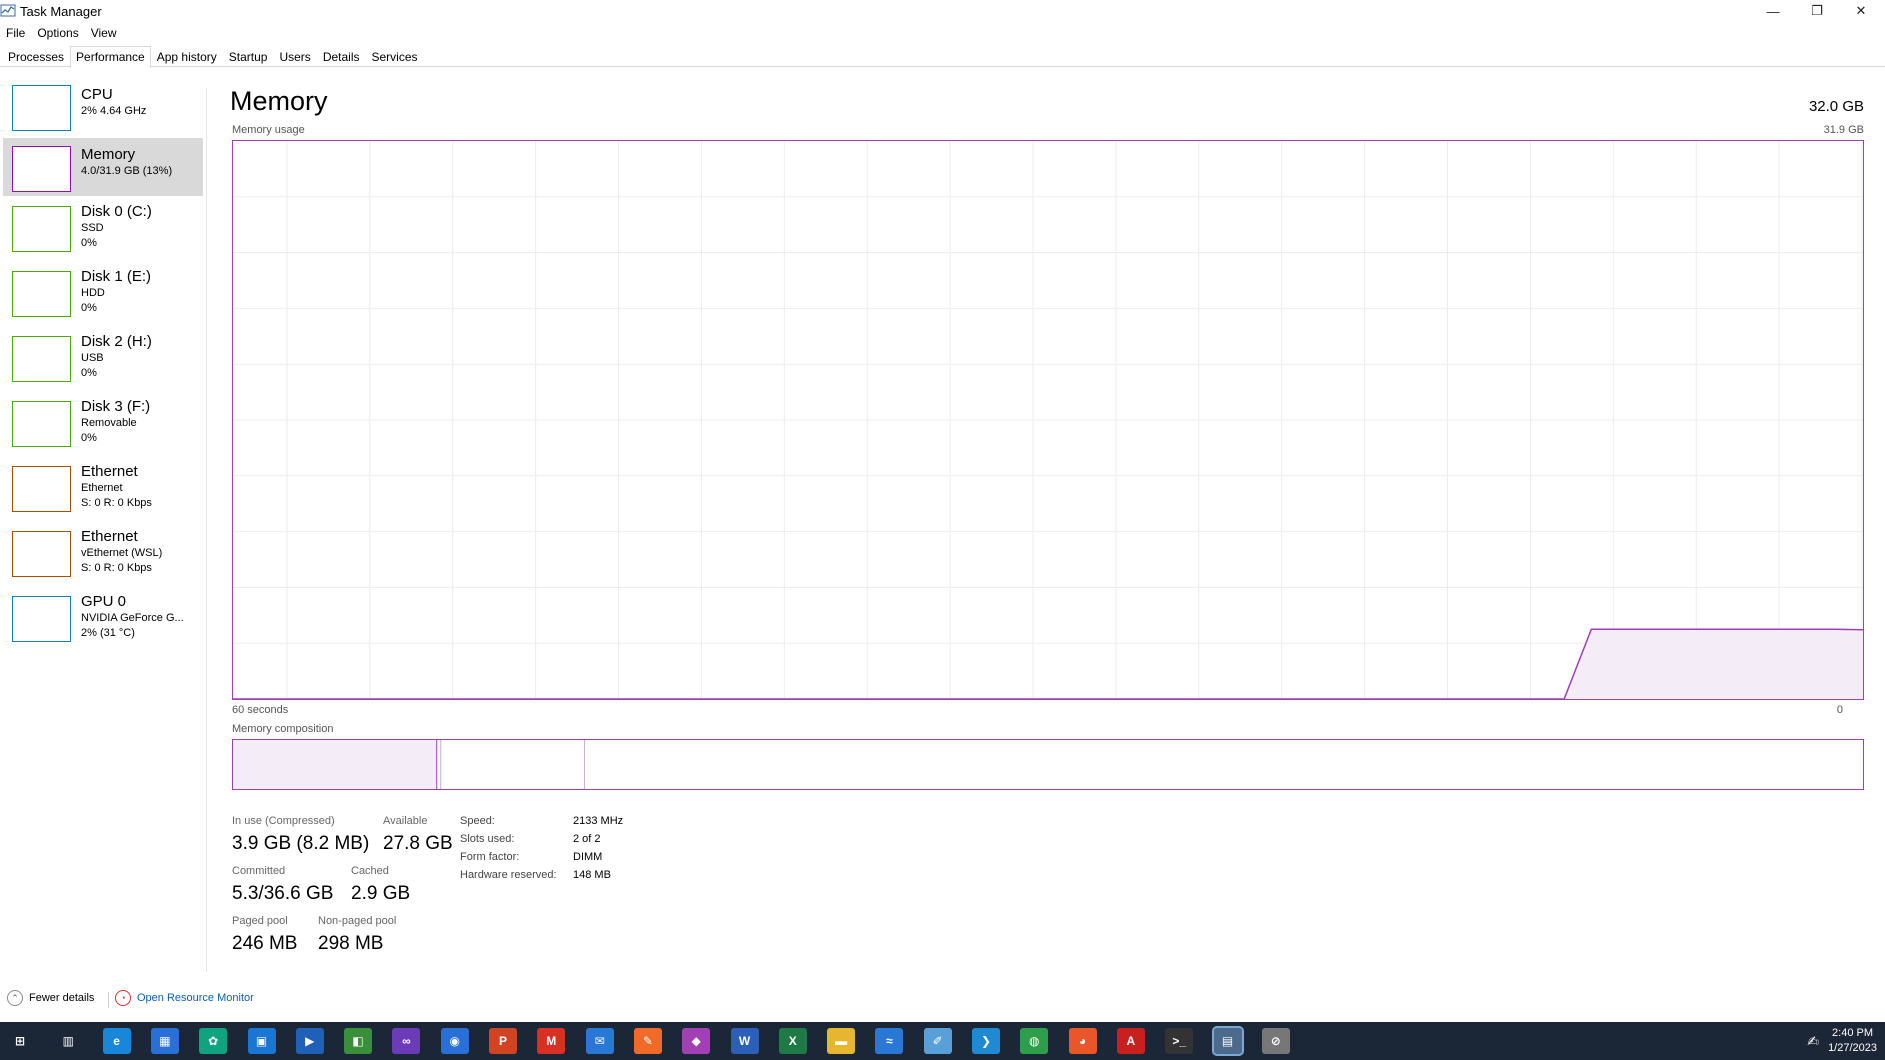 Image resolution: width=1885 pixels, height=1060 pixels. I want to click on clock-date: 1/27/2023, so click(1852, 1048).